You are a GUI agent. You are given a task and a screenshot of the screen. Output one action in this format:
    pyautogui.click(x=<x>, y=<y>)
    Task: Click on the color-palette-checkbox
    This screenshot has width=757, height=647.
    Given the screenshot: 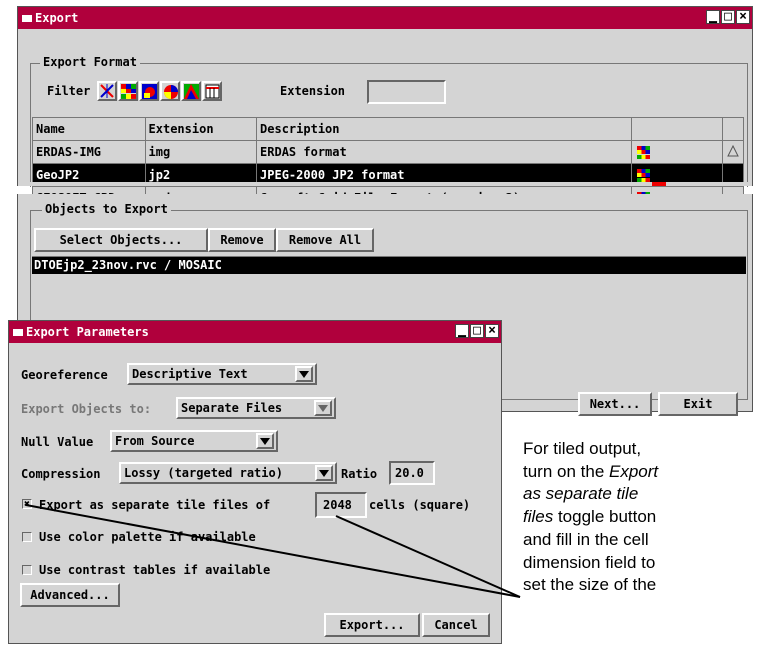 What is the action you would take?
    pyautogui.click(x=27, y=537)
    